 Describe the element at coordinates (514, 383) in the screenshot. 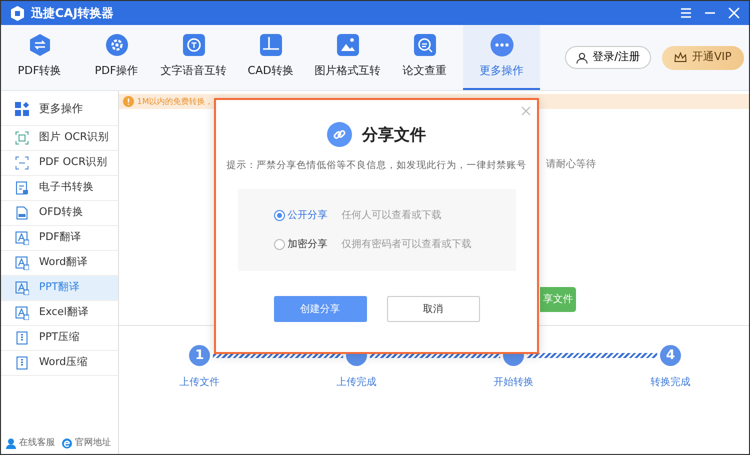

I see `step-label: 开始转换` at that location.